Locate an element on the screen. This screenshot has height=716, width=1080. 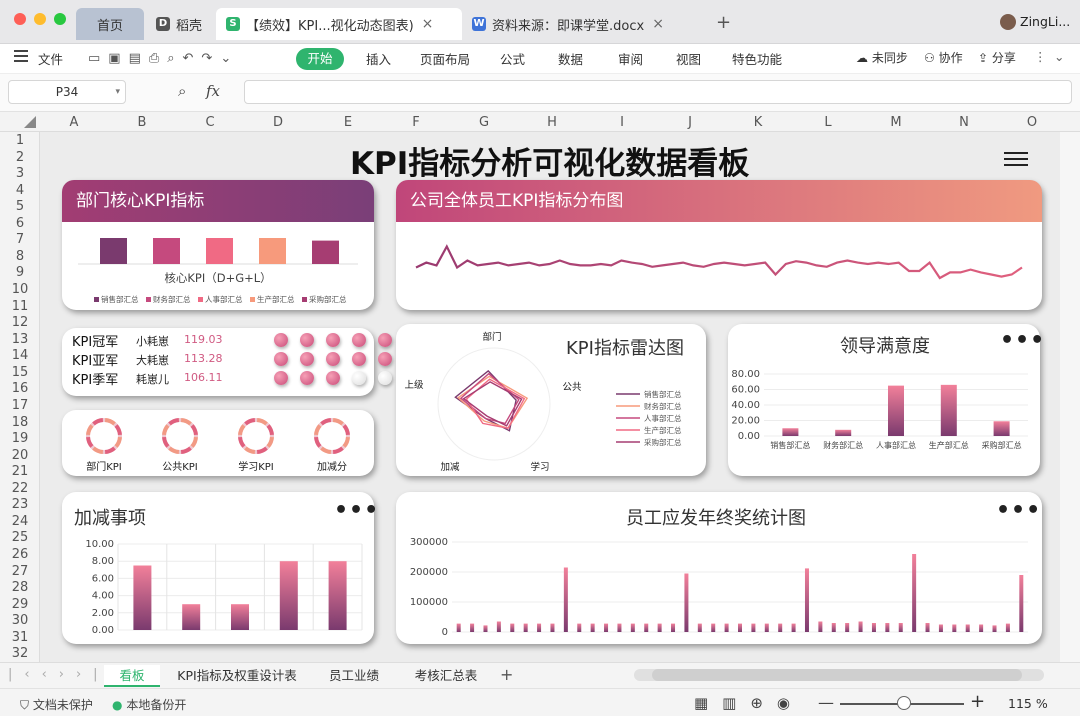
share-button: ⇪ 分享 is located at coordinates (997, 57).